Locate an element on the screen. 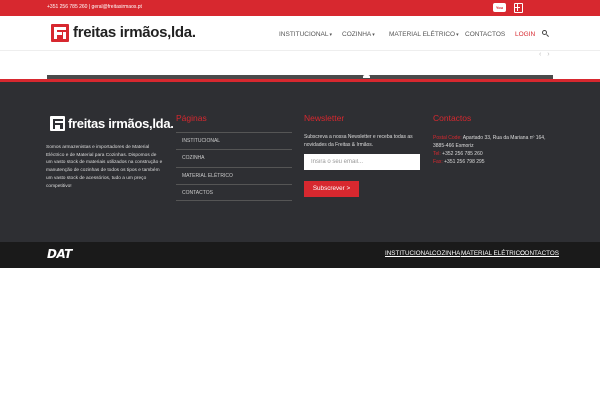 Image resolution: width=600 pixels, height=400 pixels. slider-indicator is located at coordinates (366, 76).